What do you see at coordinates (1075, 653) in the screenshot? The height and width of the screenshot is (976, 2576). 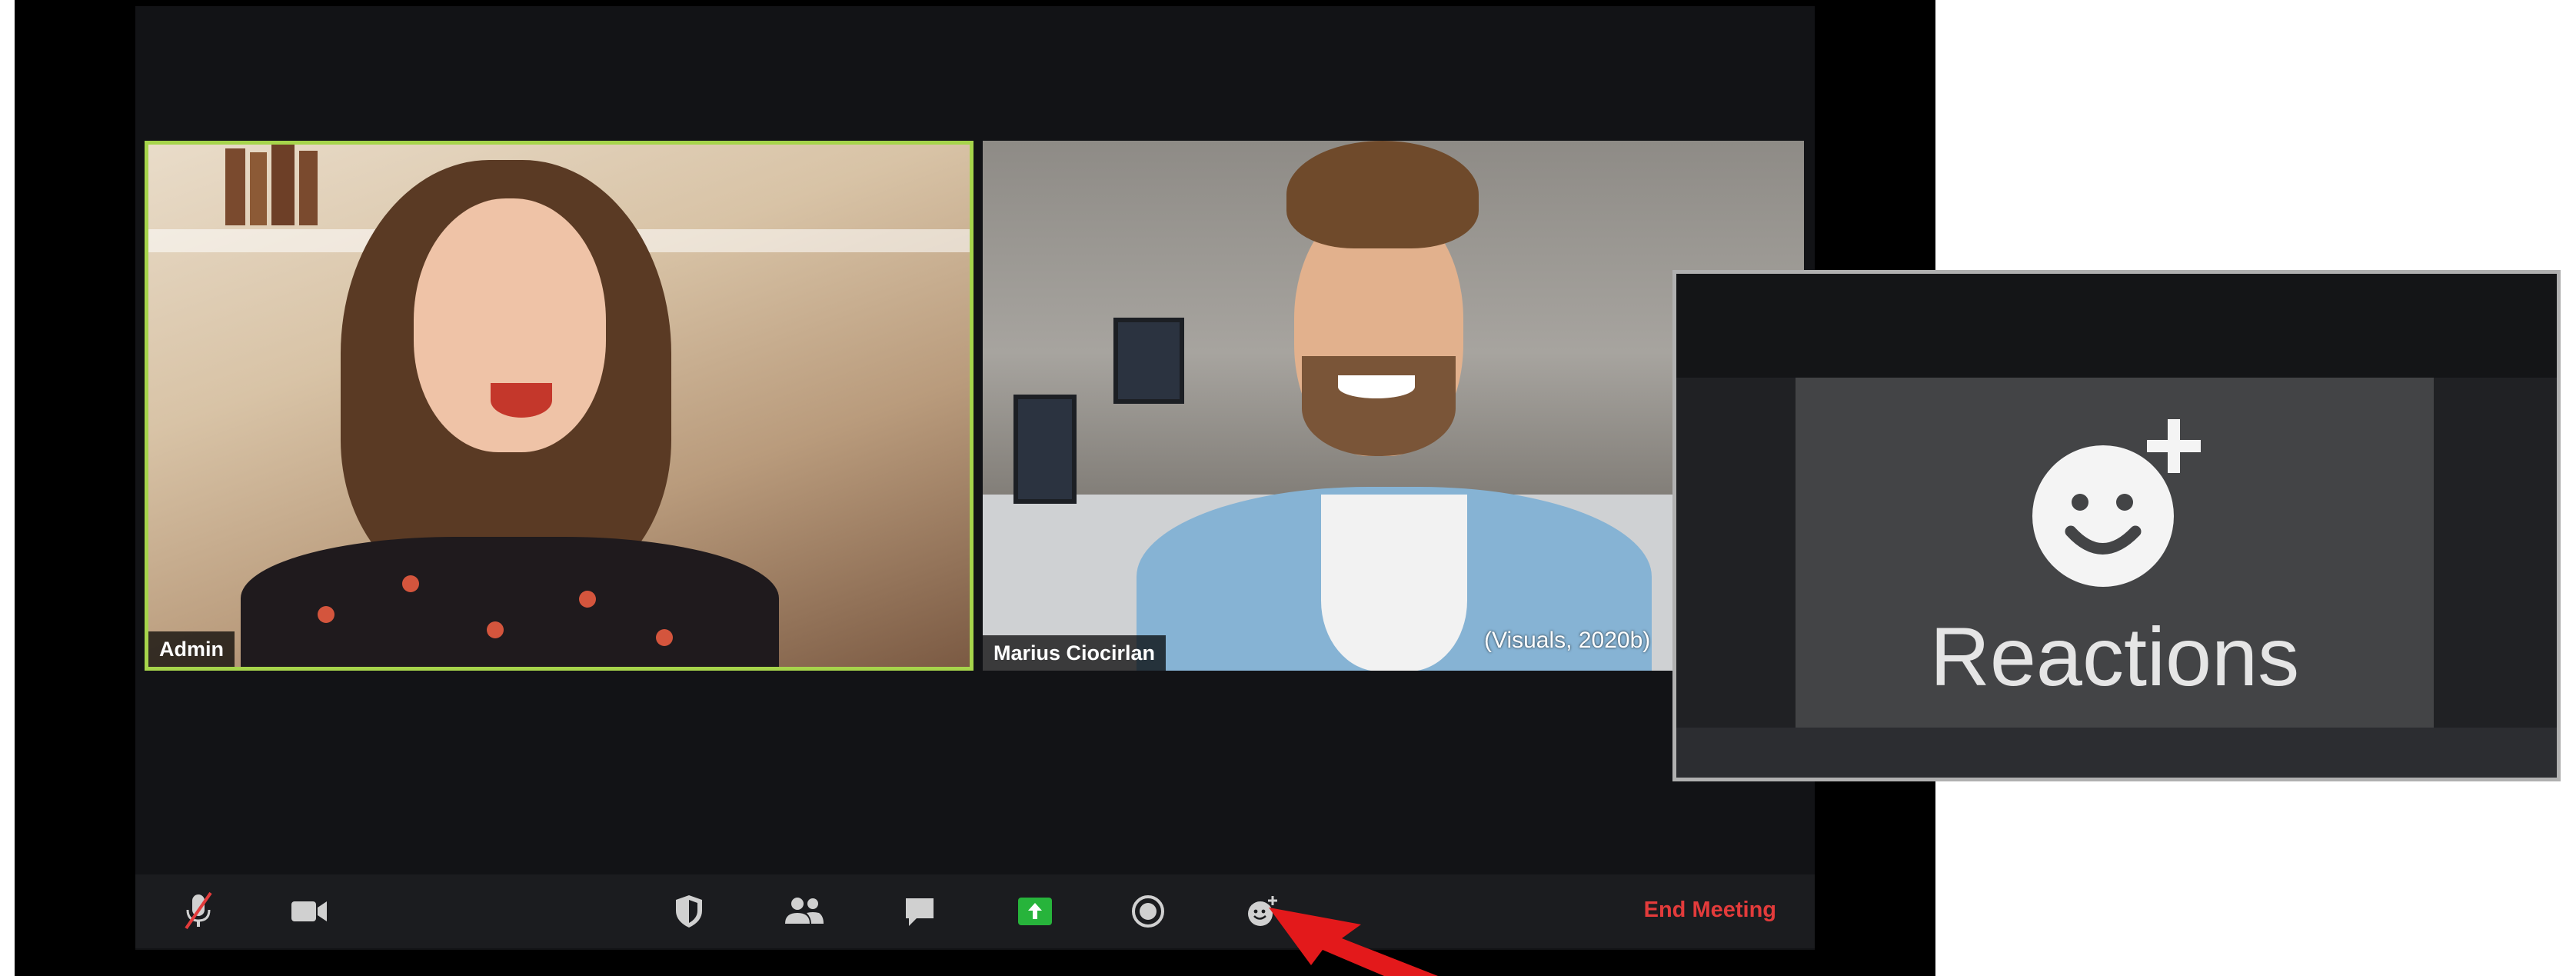 I see `participant-name-marius: Marius Ciocirlan` at bounding box center [1075, 653].